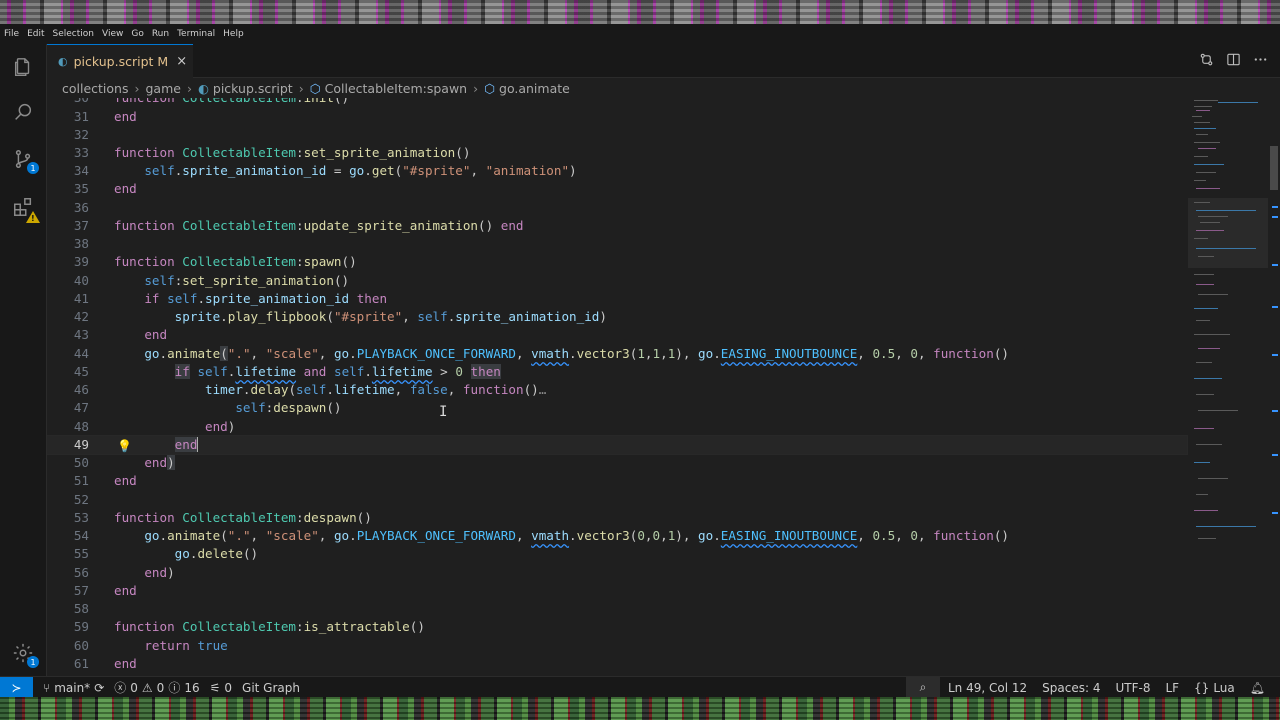 This screenshot has height=720, width=1280. What do you see at coordinates (112, 34) in the screenshot?
I see `menu-view: View` at bounding box center [112, 34].